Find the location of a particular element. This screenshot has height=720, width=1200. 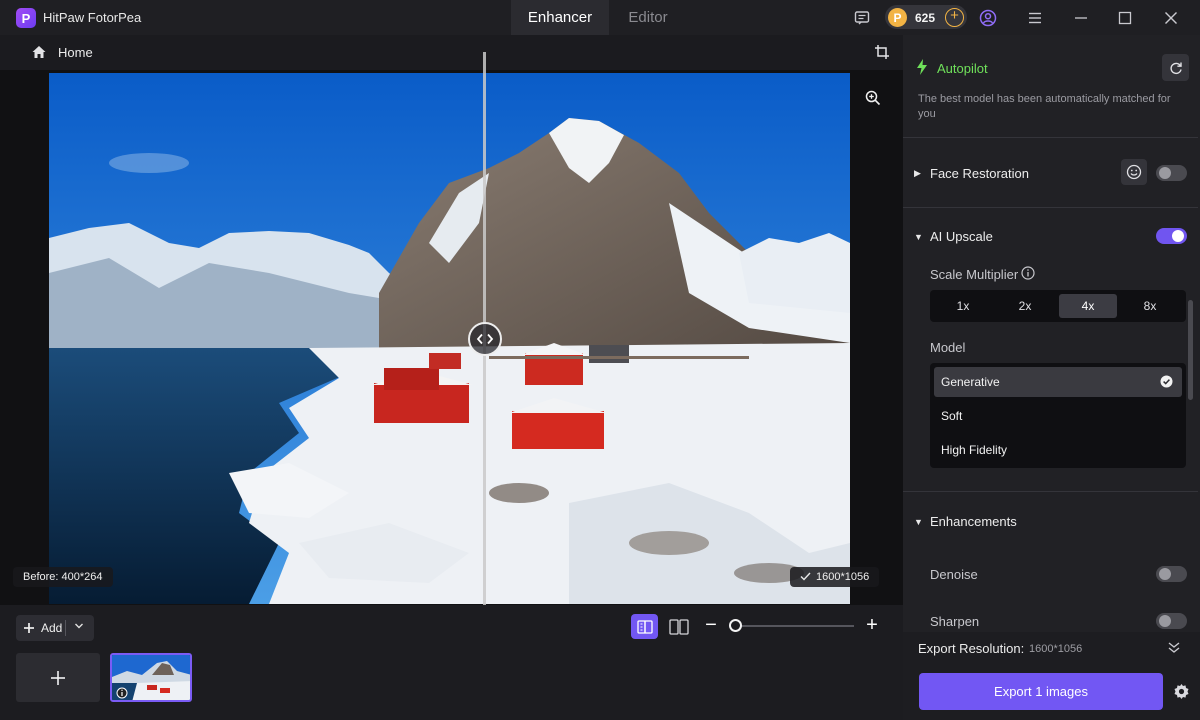

refresh-button is located at coordinates (1175, 67).